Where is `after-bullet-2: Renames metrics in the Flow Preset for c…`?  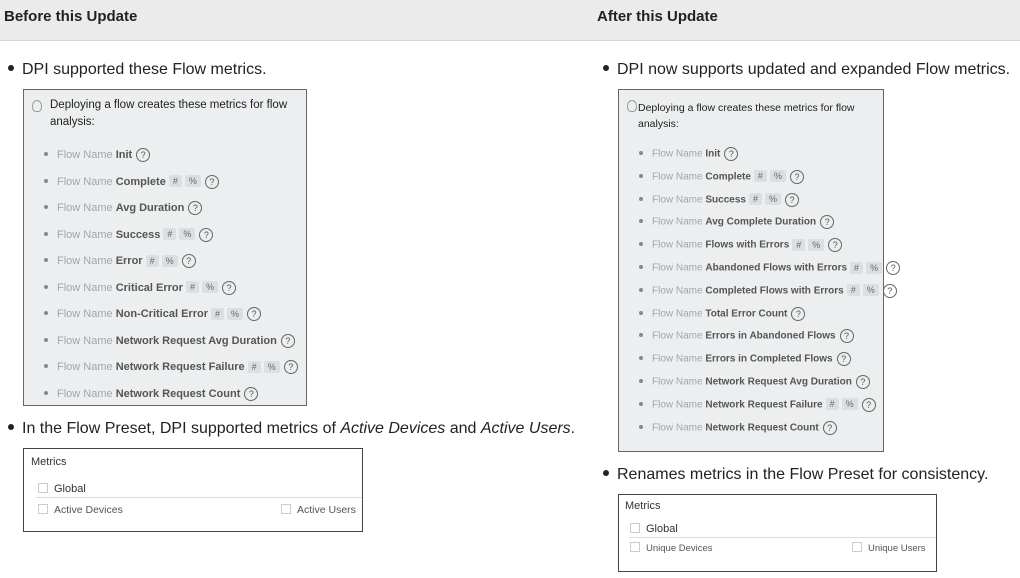 after-bullet-2: Renames metrics in the Flow Preset for c… is located at coordinates (795, 475).